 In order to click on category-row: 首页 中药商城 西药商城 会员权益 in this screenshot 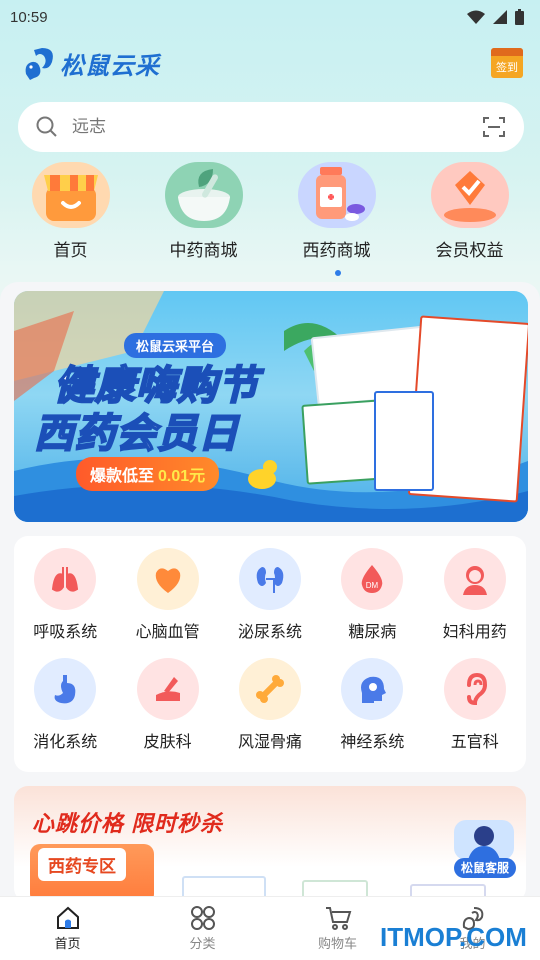, I will do `click(270, 211)`.